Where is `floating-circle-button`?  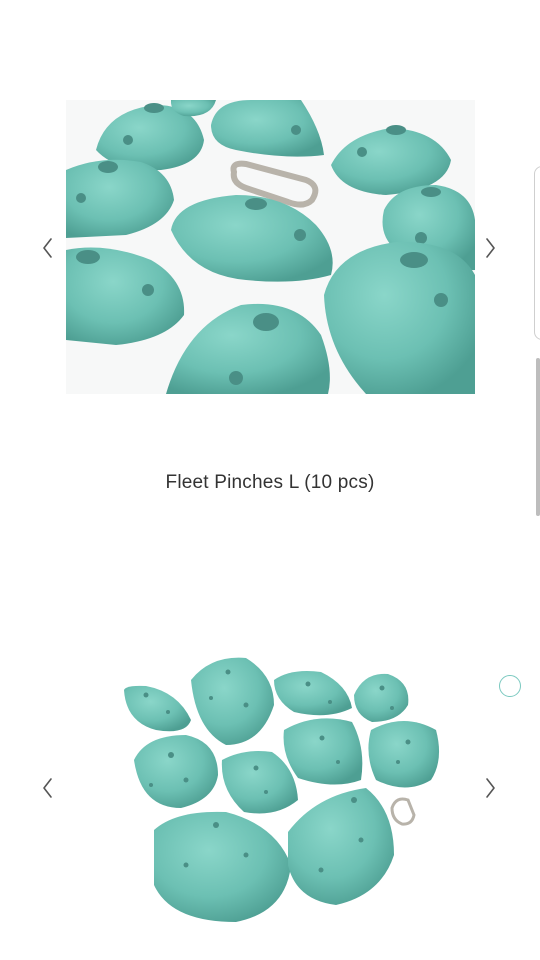
floating-circle-button is located at coordinates (510, 686).